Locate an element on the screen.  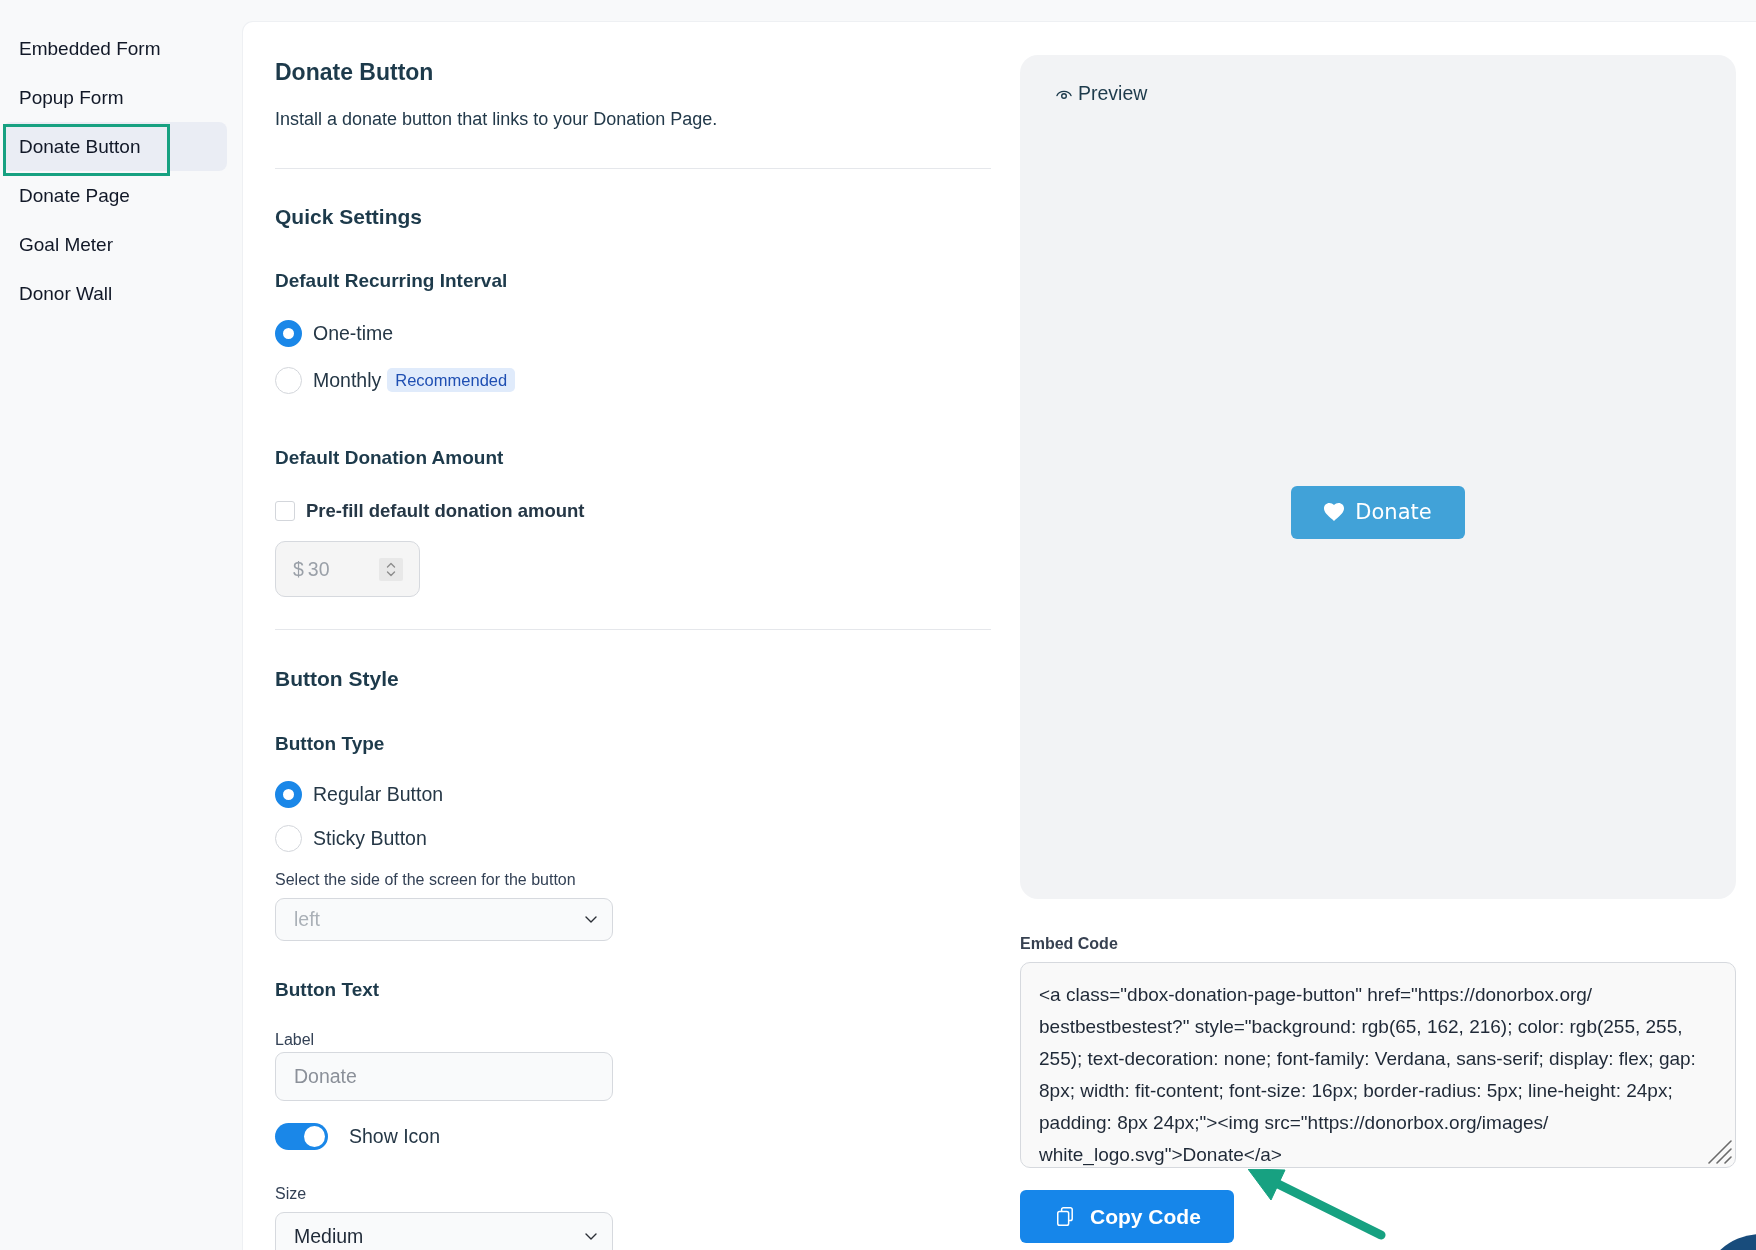
group-title: Button Type is located at coordinates (330, 744).